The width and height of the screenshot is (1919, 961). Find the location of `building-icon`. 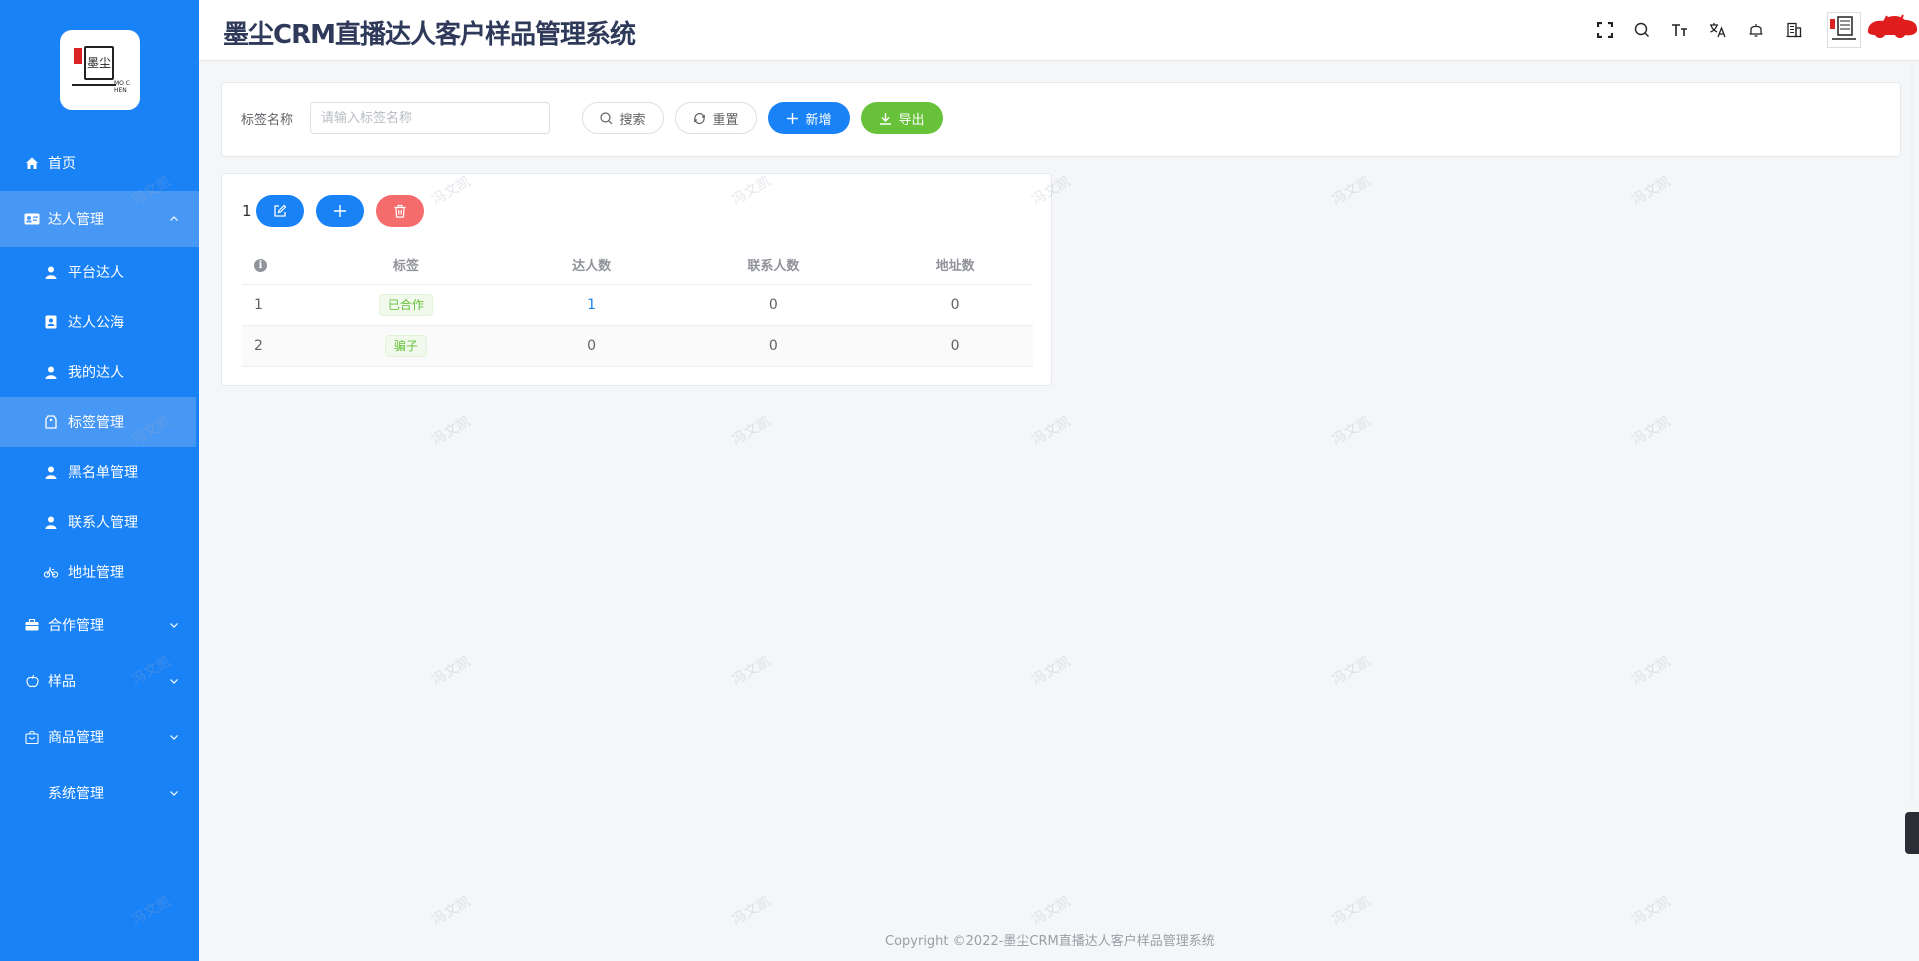

building-icon is located at coordinates (1794, 30).